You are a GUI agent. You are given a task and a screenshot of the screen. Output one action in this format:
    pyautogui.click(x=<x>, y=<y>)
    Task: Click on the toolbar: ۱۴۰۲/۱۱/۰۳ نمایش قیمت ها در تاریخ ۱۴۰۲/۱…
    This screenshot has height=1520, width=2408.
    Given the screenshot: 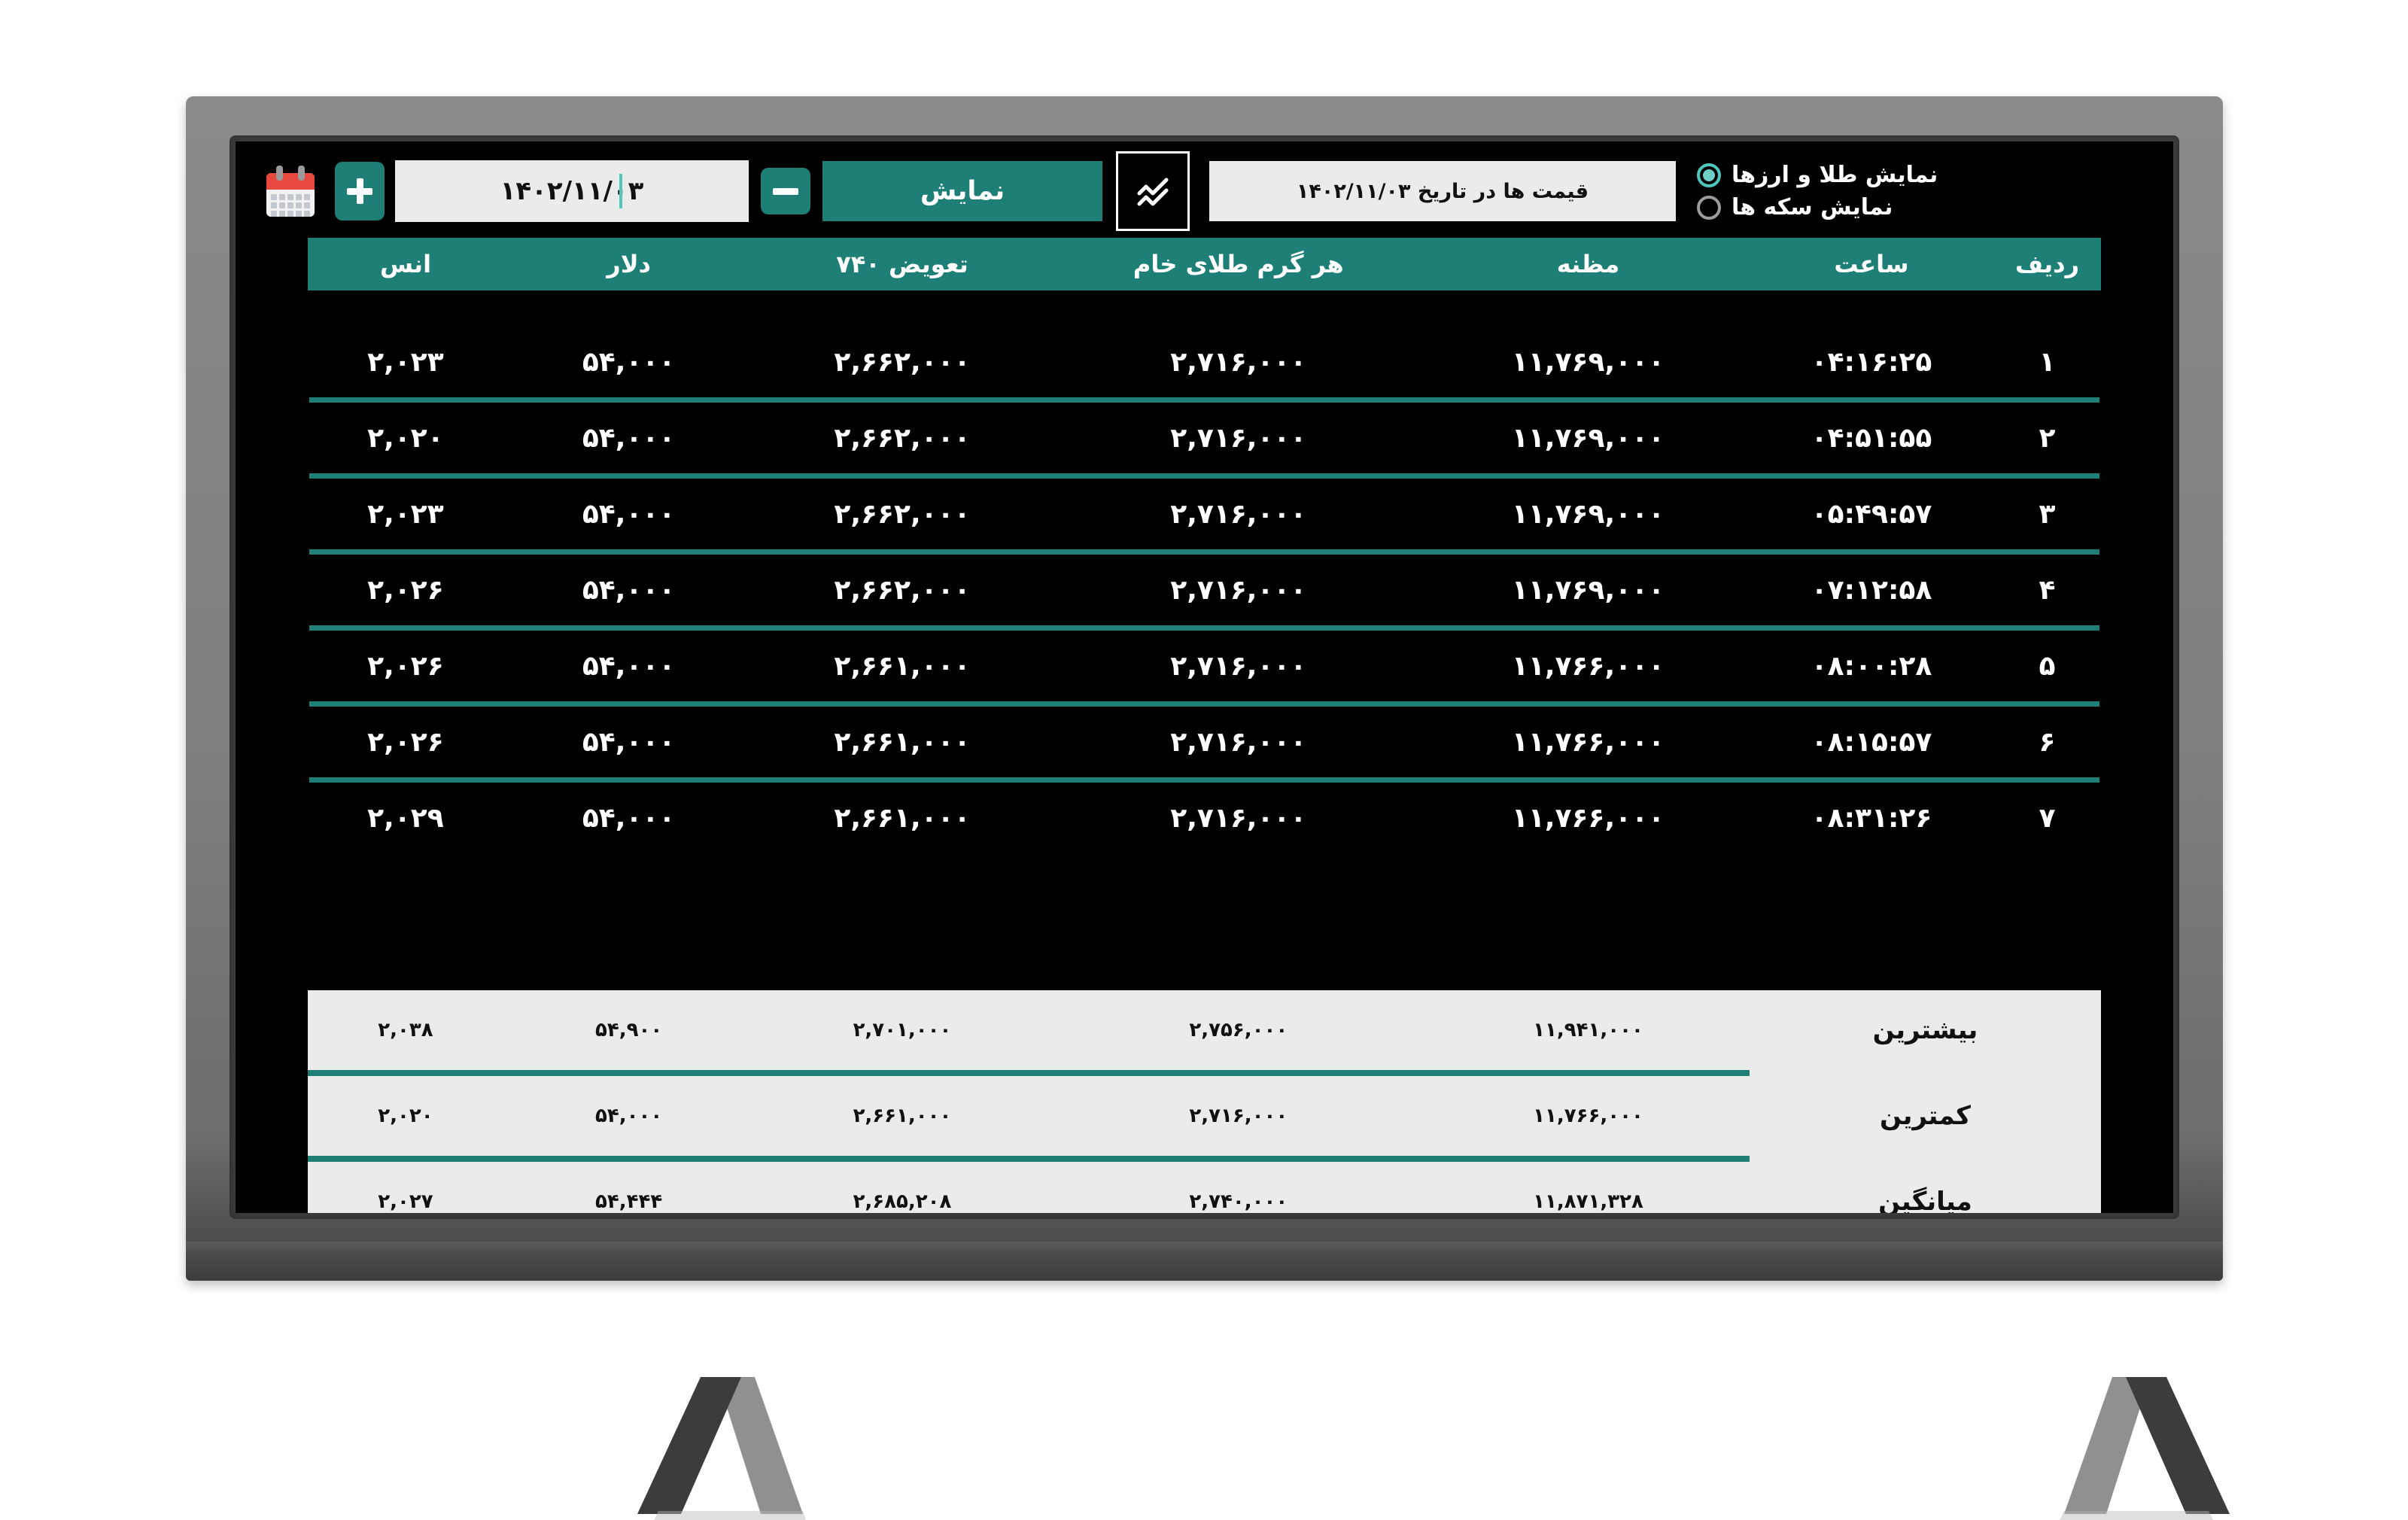 What is the action you would take?
    pyautogui.click(x=1204, y=191)
    